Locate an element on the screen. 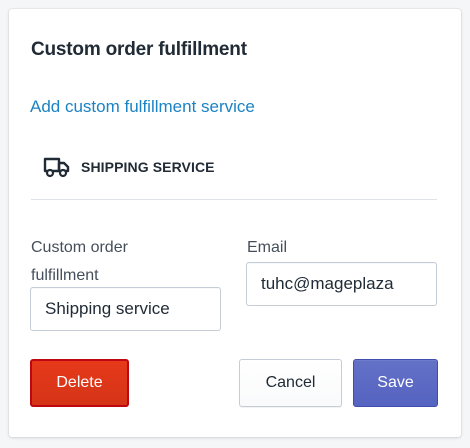 The height and width of the screenshot is (448, 470). email-input is located at coordinates (341, 284).